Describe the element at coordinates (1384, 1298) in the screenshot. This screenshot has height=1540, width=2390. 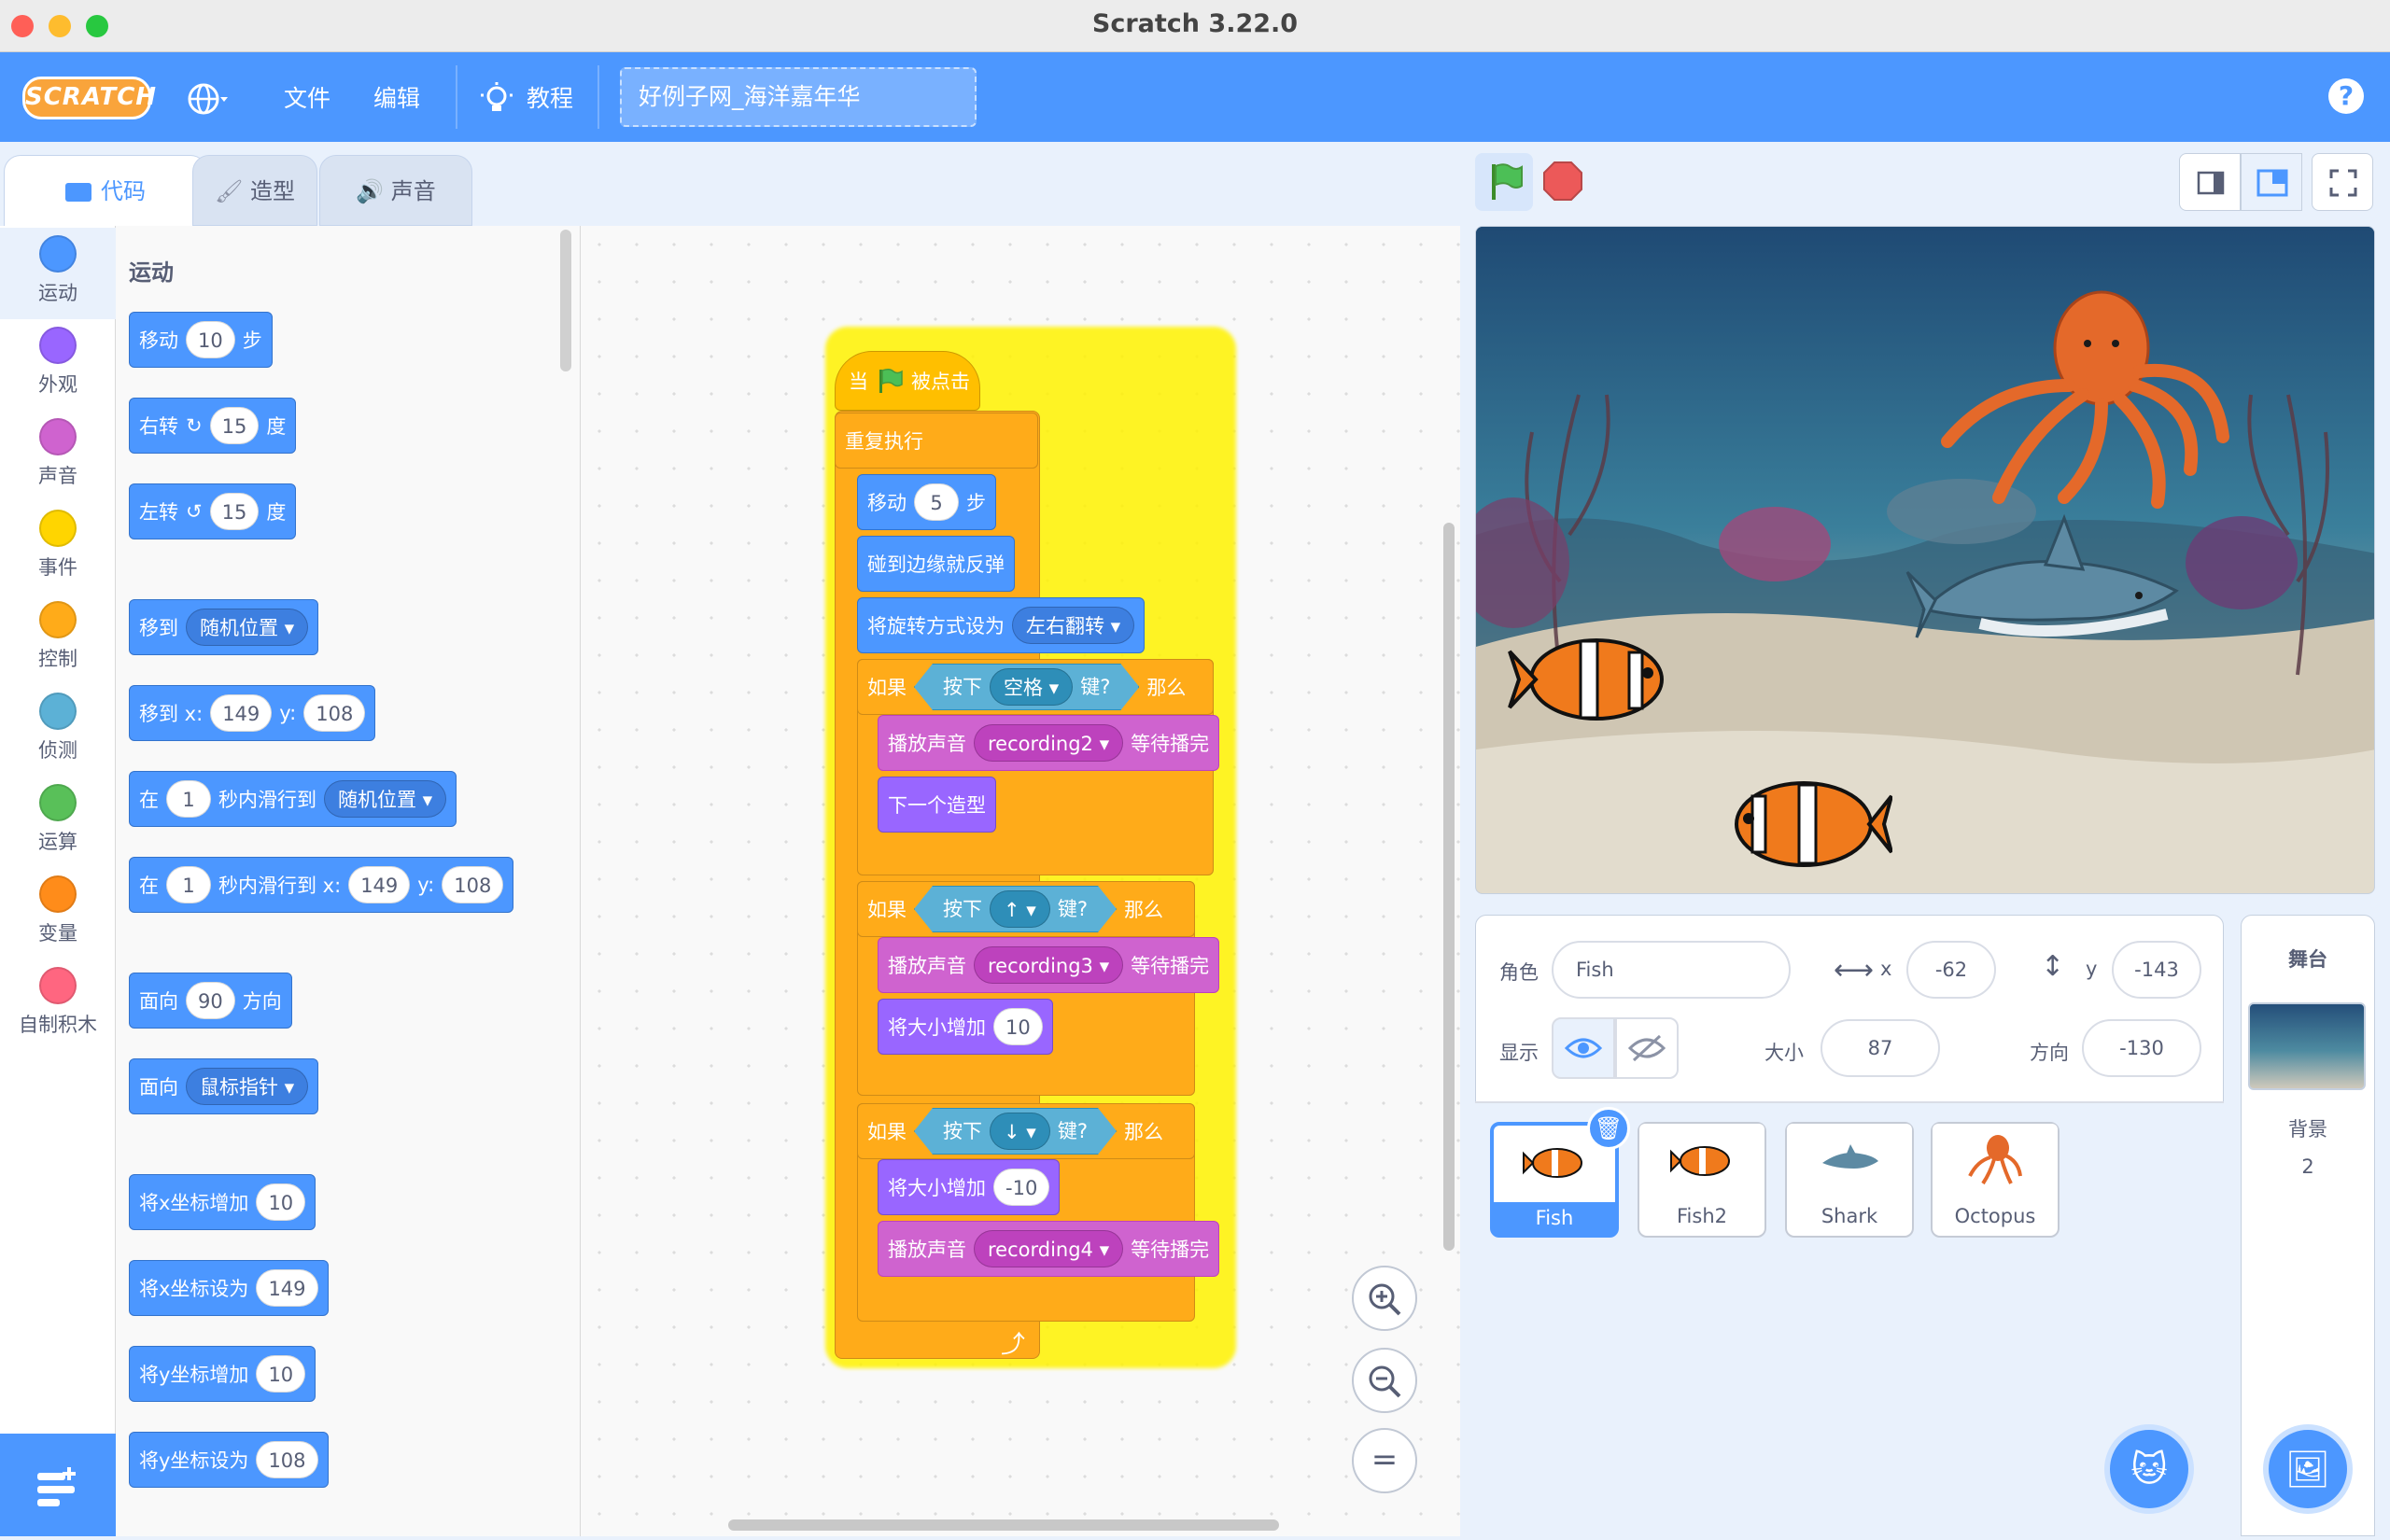
I see `zoom-in-button` at that location.